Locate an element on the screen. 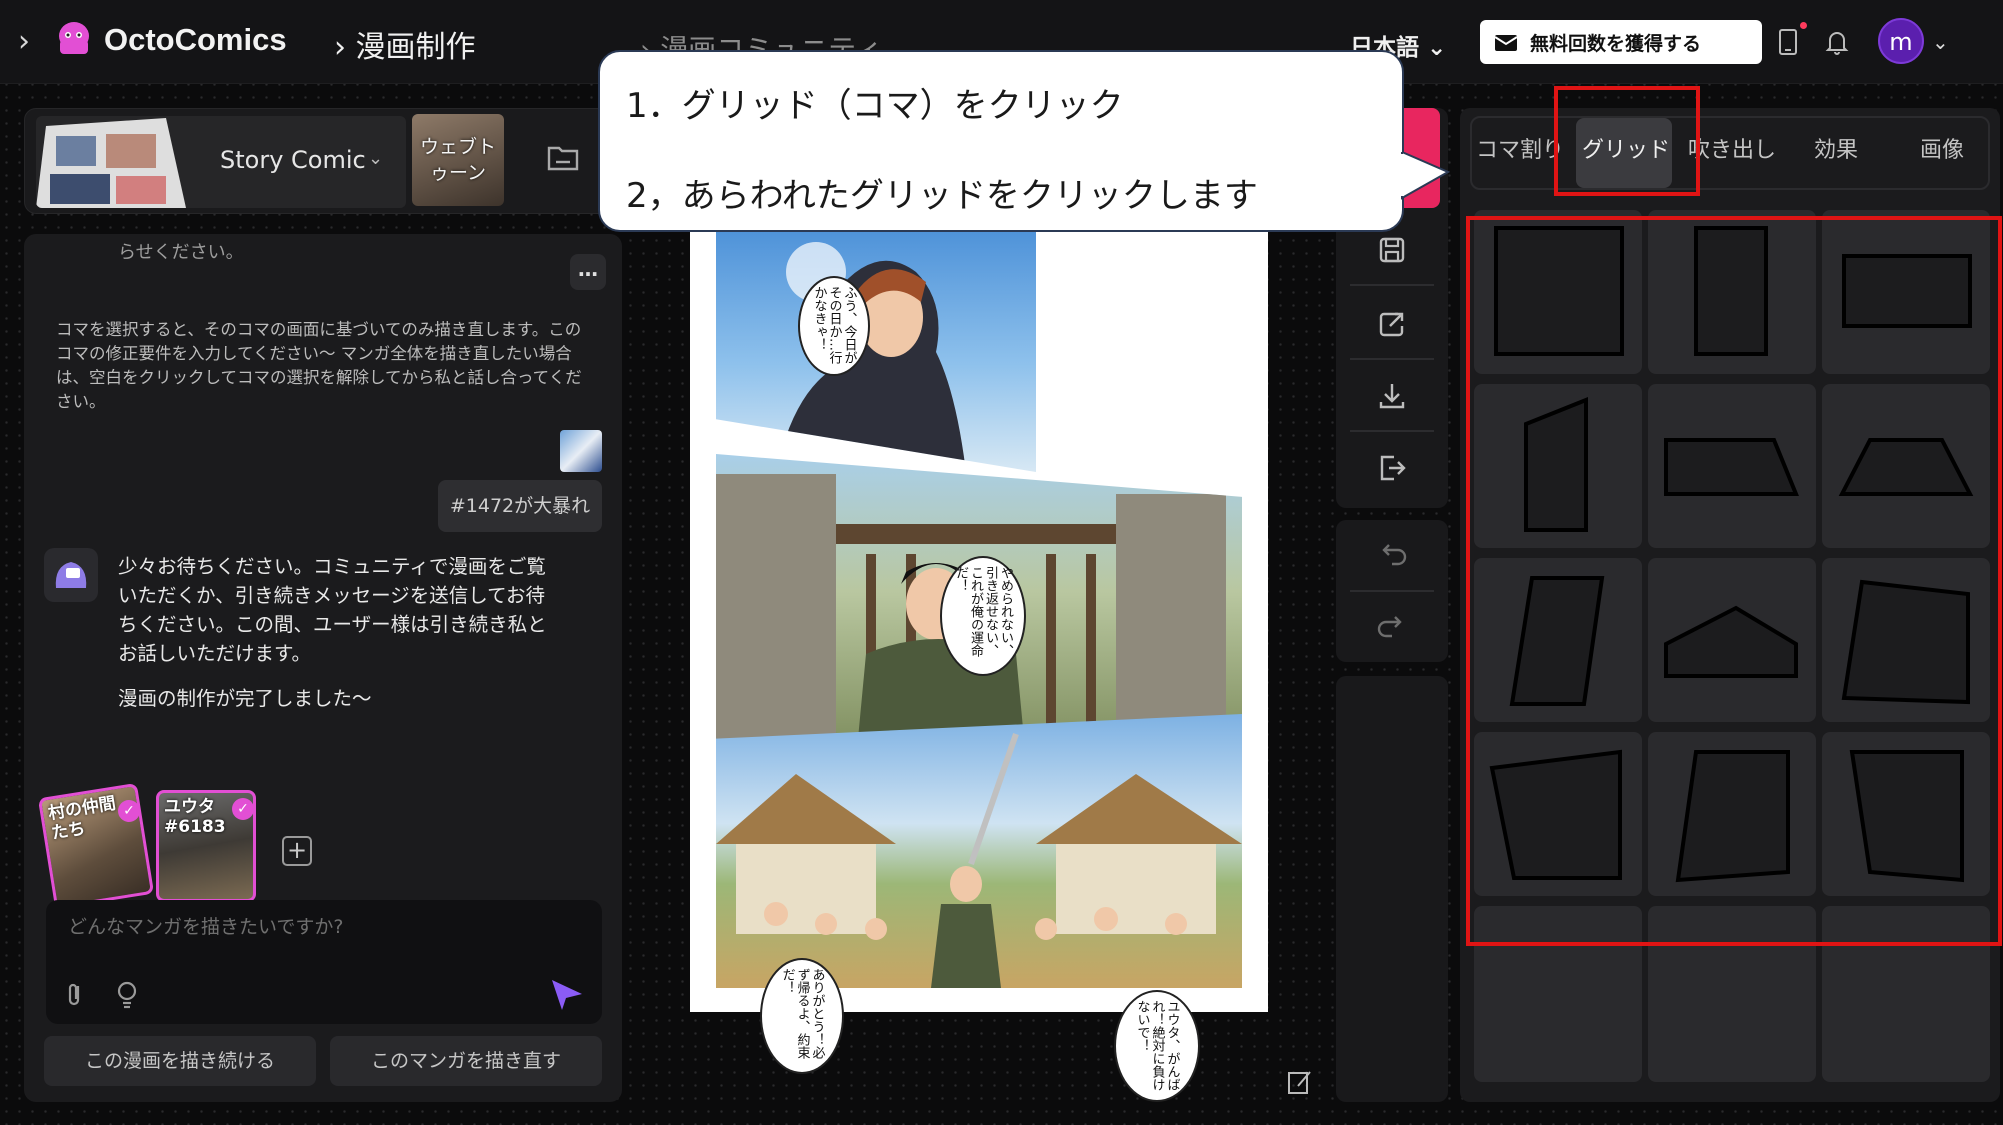  highlight-grid-tab is located at coordinates (1627, 141).